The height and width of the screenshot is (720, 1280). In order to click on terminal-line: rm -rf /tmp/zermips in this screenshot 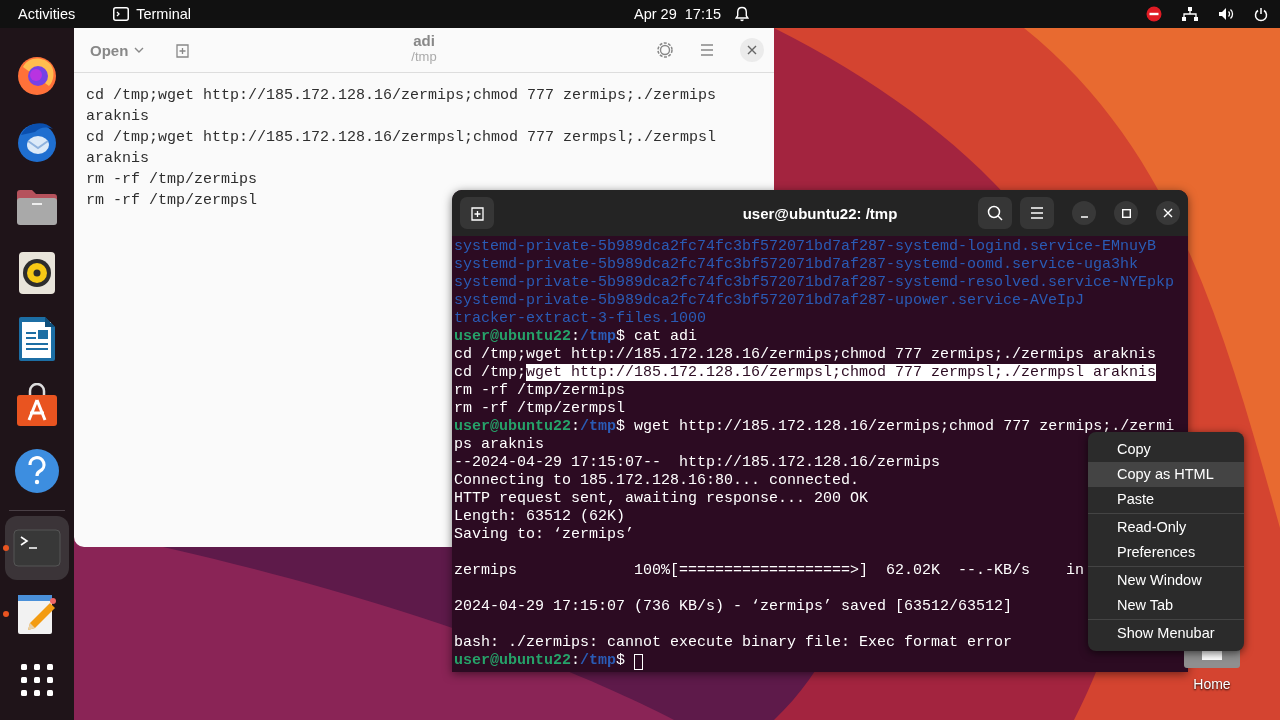, I will do `click(540, 391)`.